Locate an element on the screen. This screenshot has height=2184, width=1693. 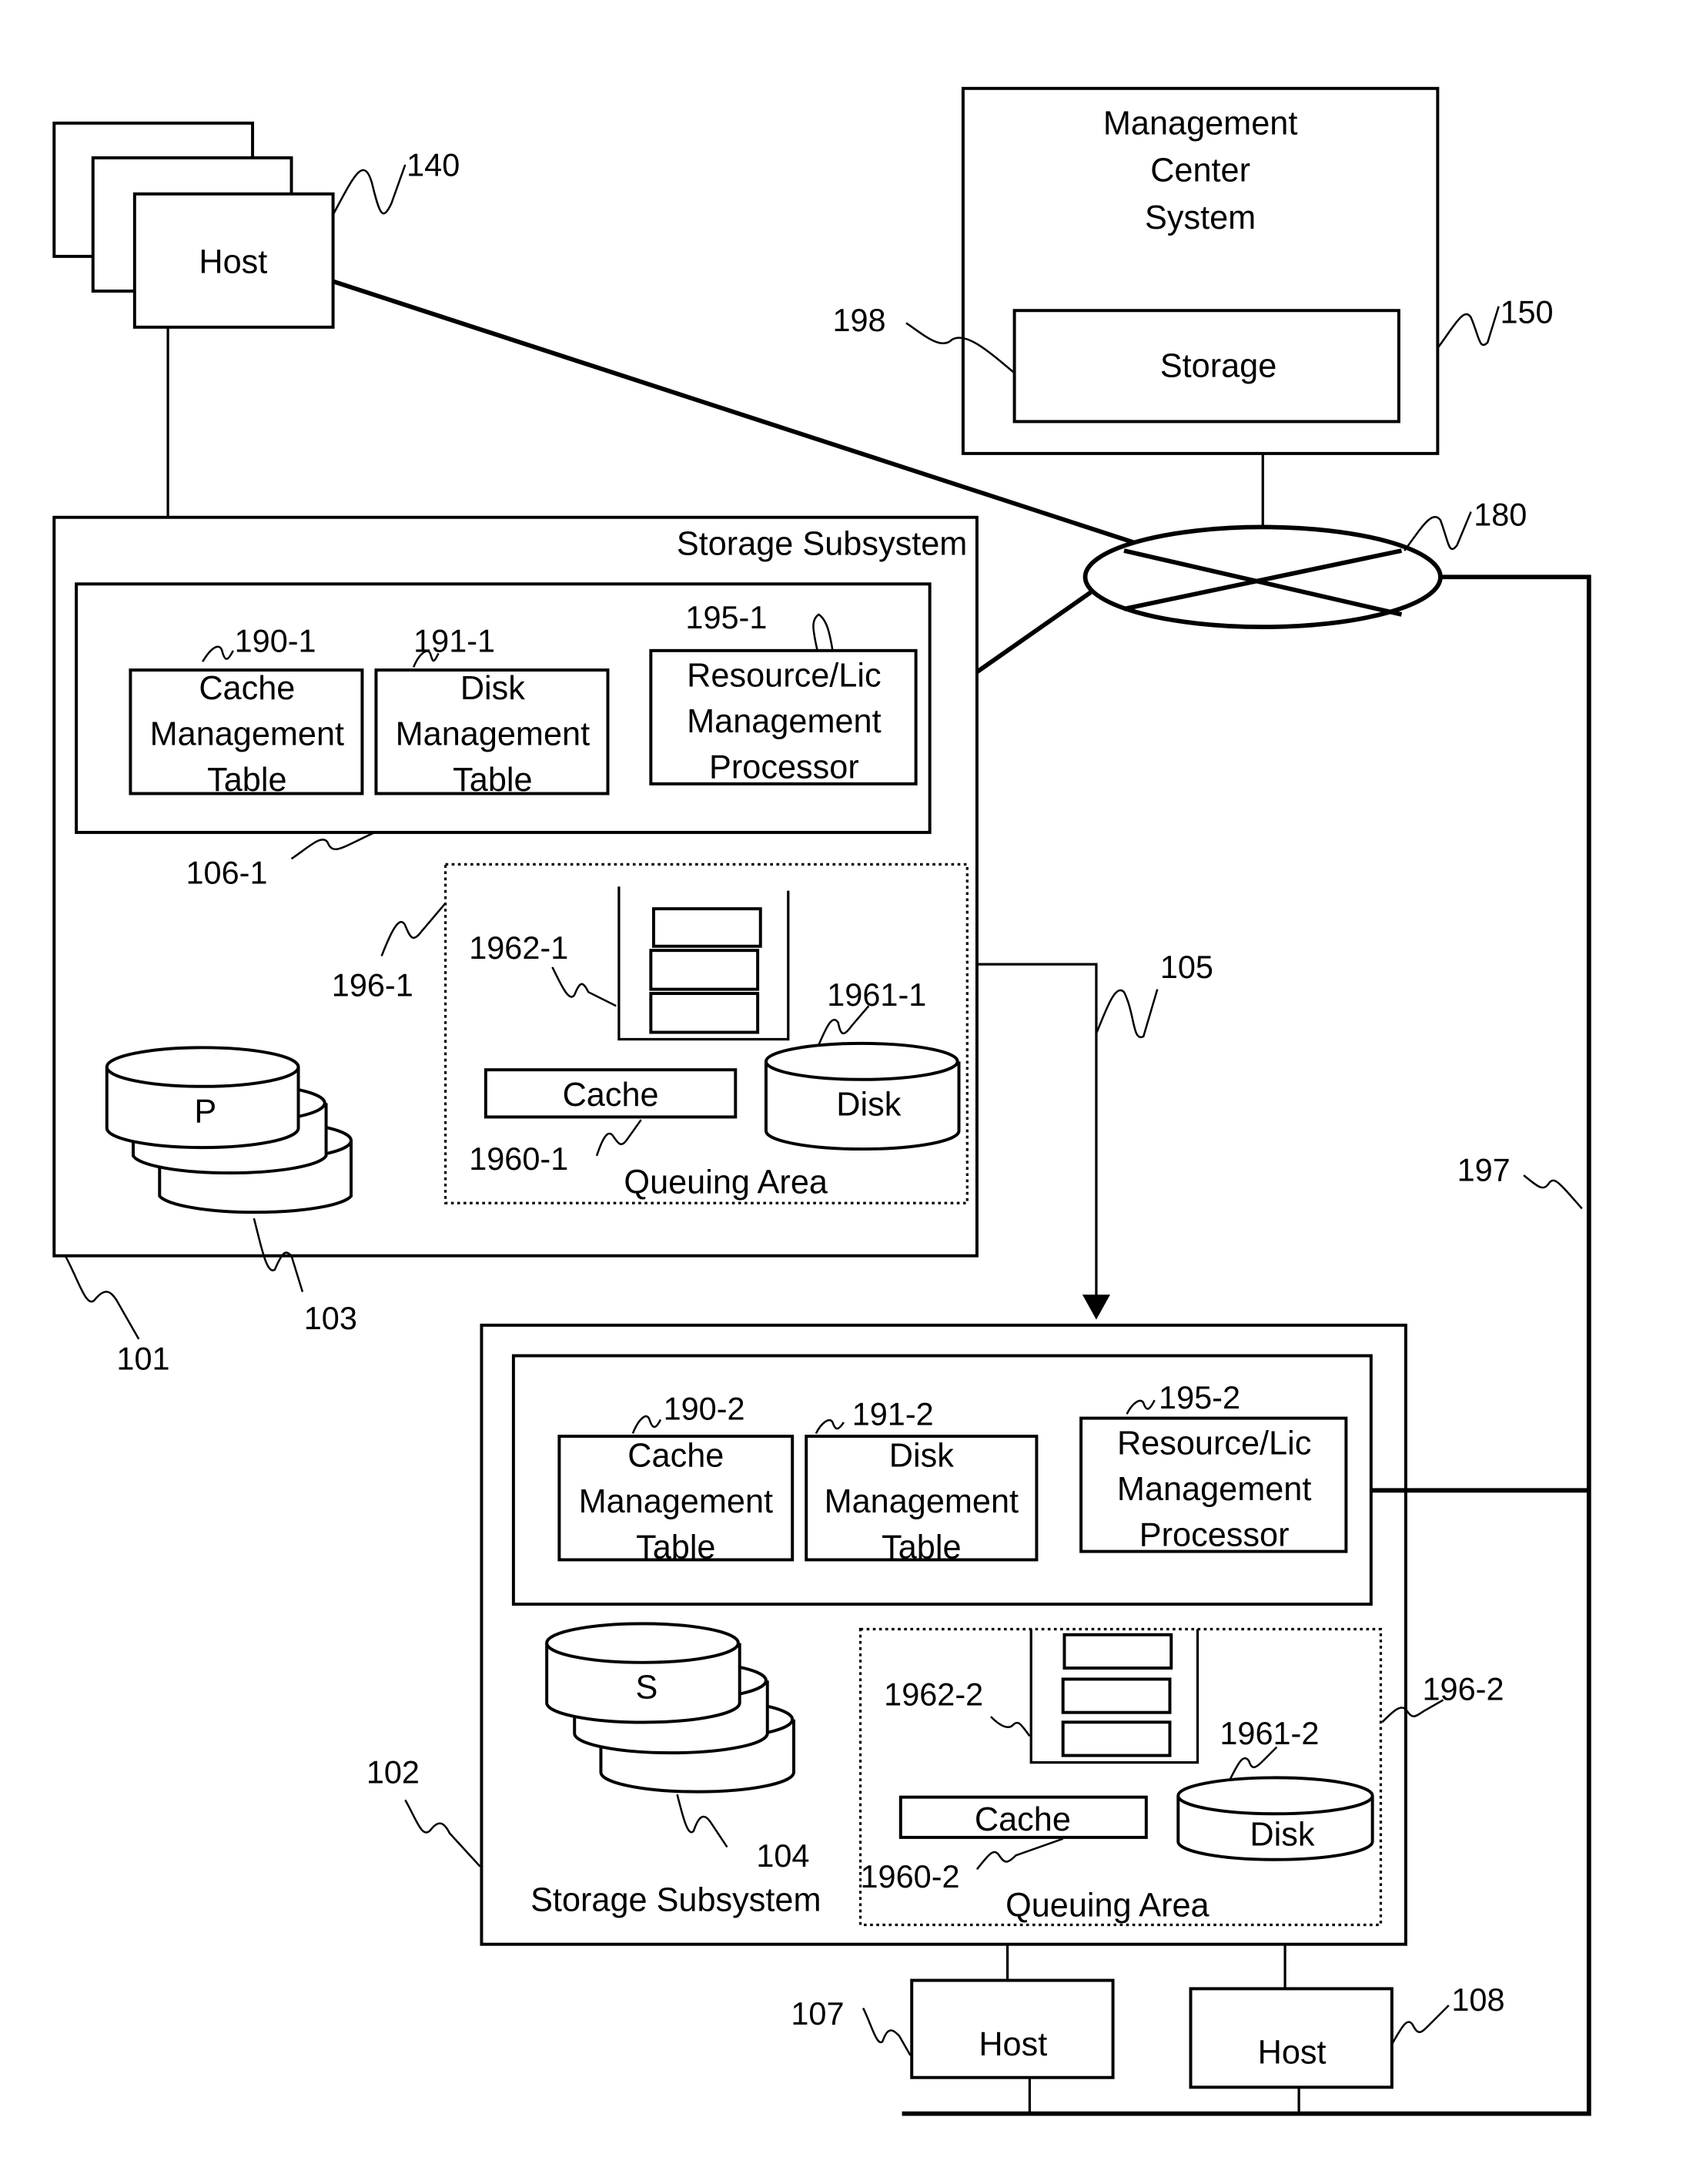
processor-2-line-1: Resource/Lic is located at coordinates (1214, 1443).